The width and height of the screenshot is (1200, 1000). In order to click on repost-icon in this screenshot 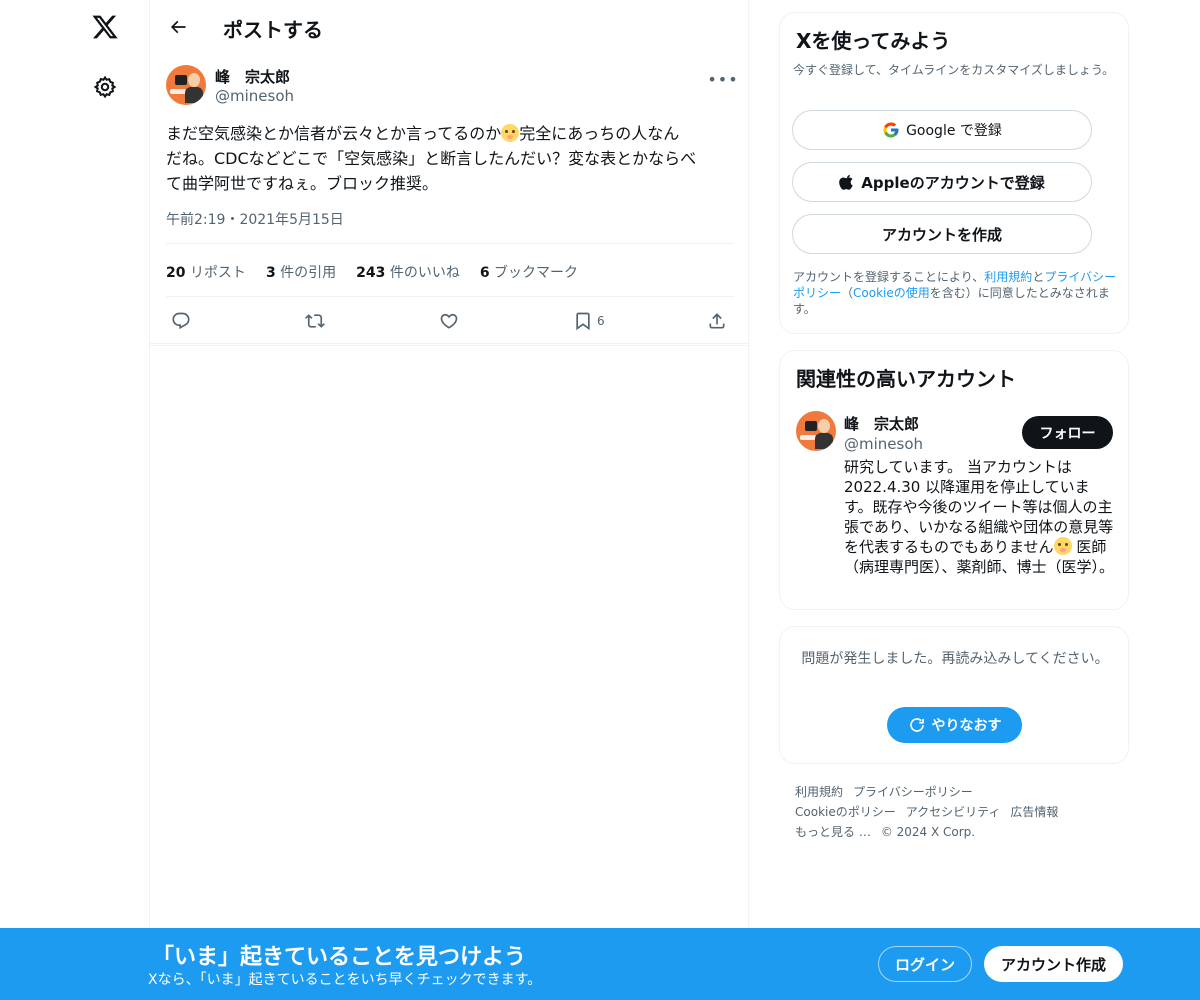, I will do `click(315, 321)`.